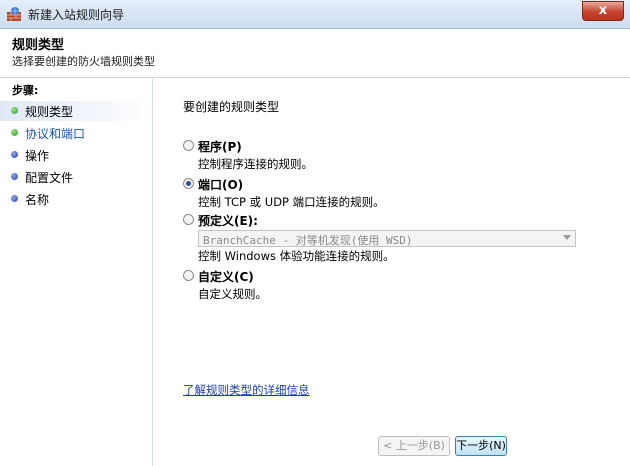 This screenshot has height=466, width=630. Describe the element at coordinates (14, 14) in the screenshot. I see `firewall-icon` at that location.